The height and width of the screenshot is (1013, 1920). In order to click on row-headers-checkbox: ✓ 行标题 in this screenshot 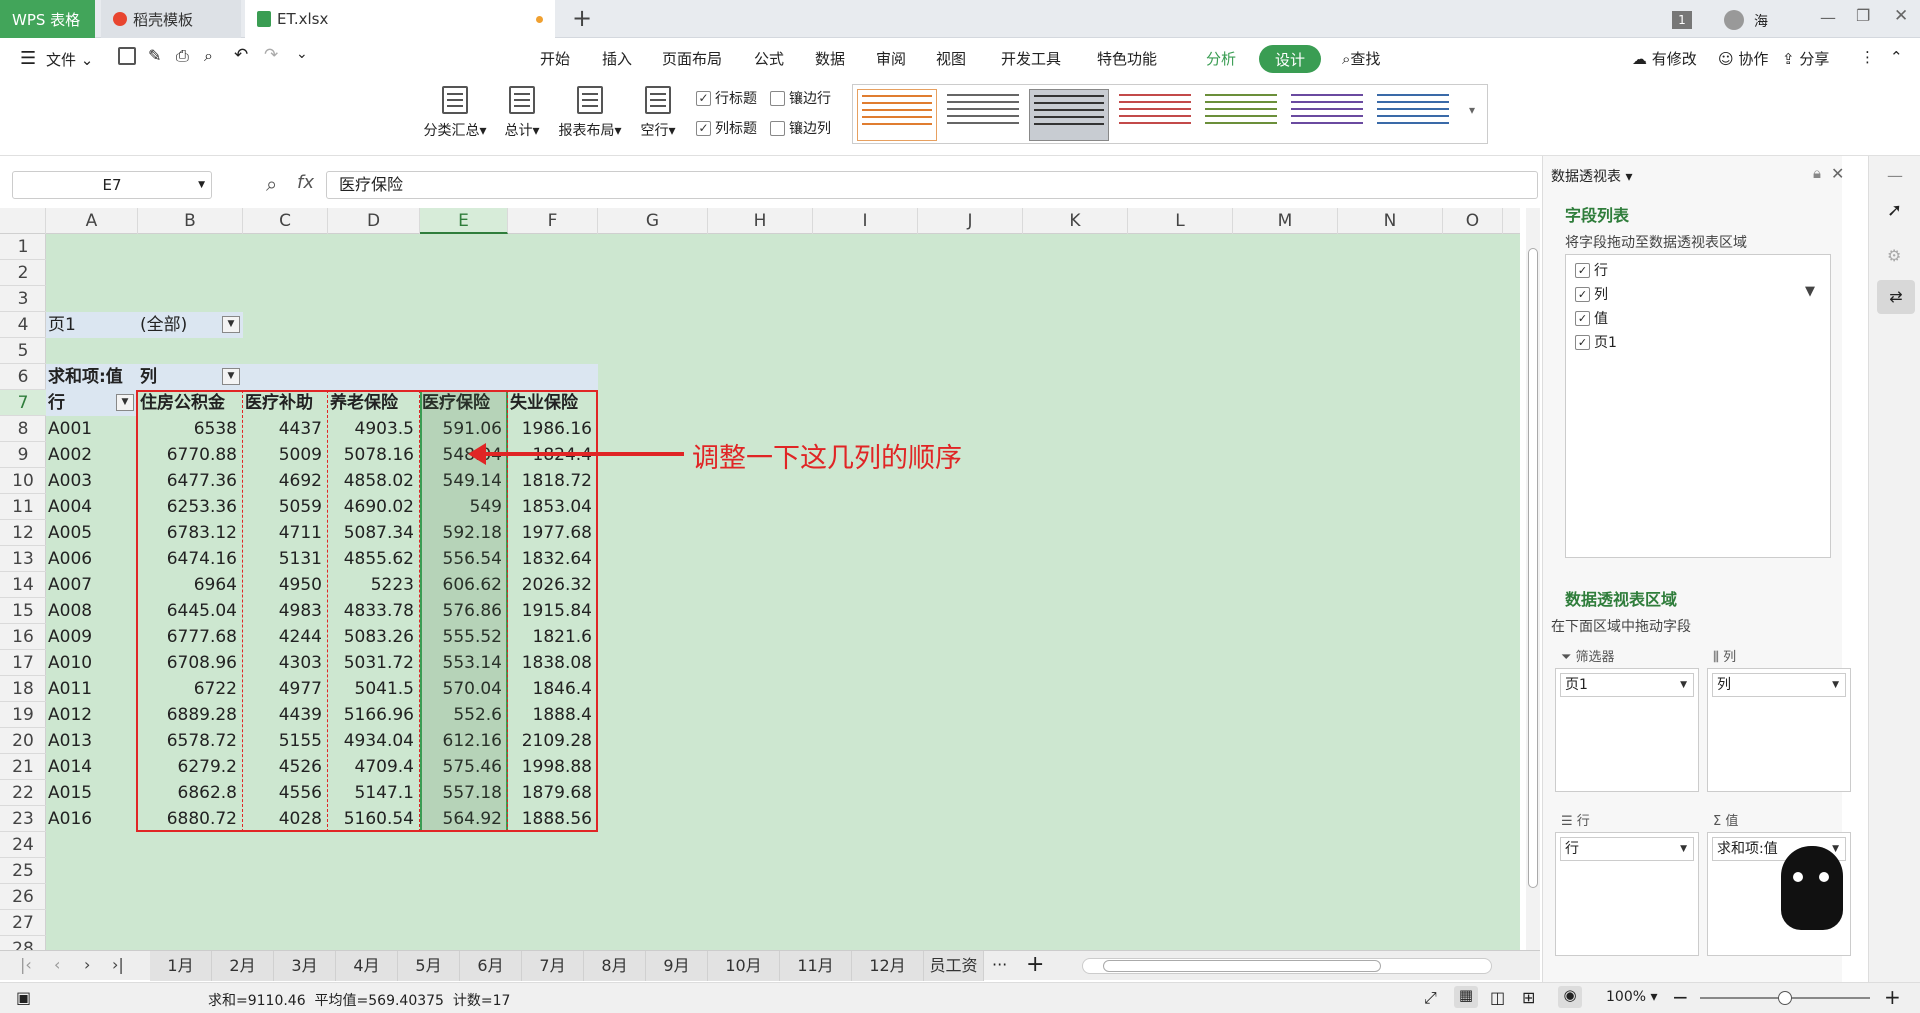, I will do `click(726, 98)`.